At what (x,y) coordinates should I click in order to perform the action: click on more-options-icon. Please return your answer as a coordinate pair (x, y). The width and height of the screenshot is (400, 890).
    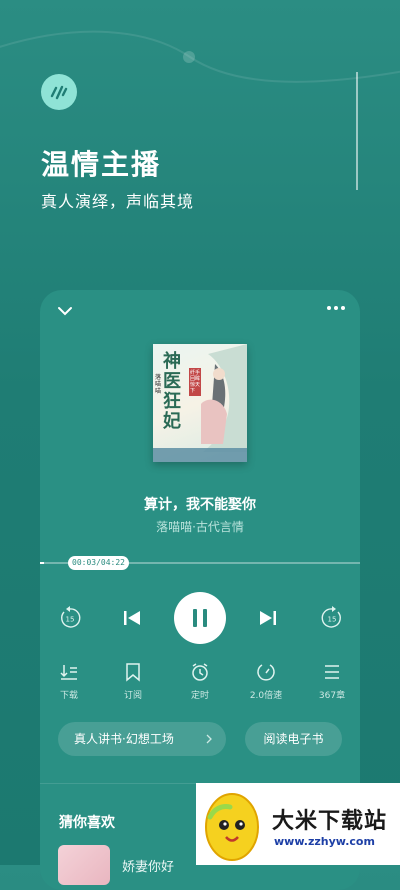
    Looking at the image, I should click on (336, 308).